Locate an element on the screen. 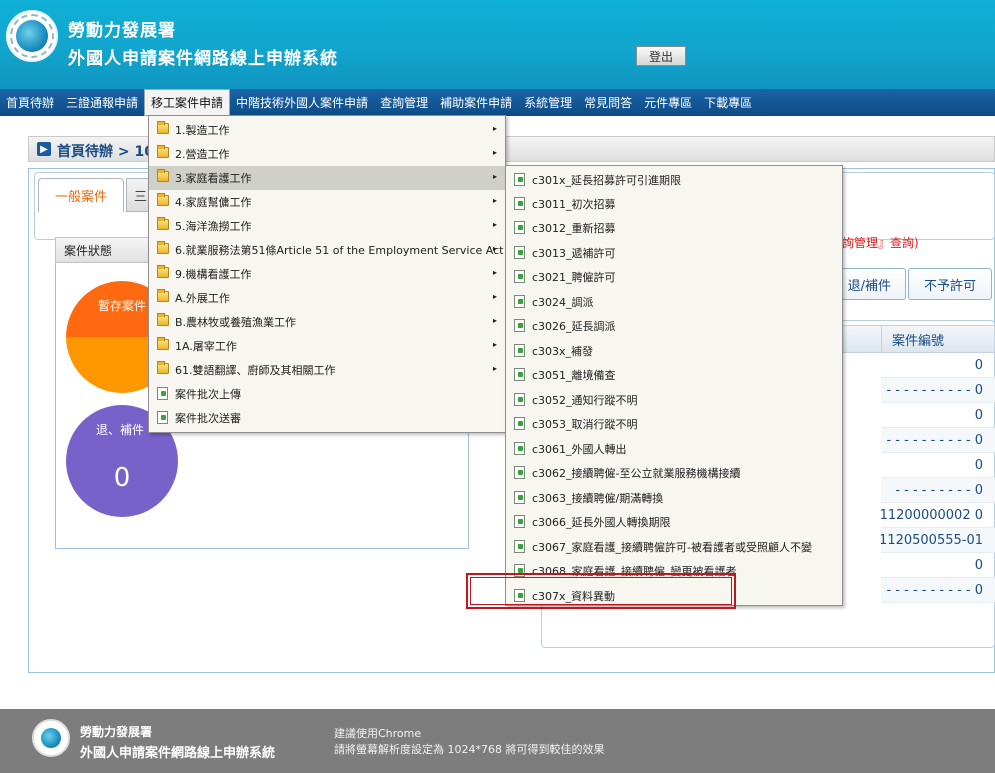  submenu-item-c3062: c3062_接續聘僱-至公立就業服務機構接續 is located at coordinates (674, 473).